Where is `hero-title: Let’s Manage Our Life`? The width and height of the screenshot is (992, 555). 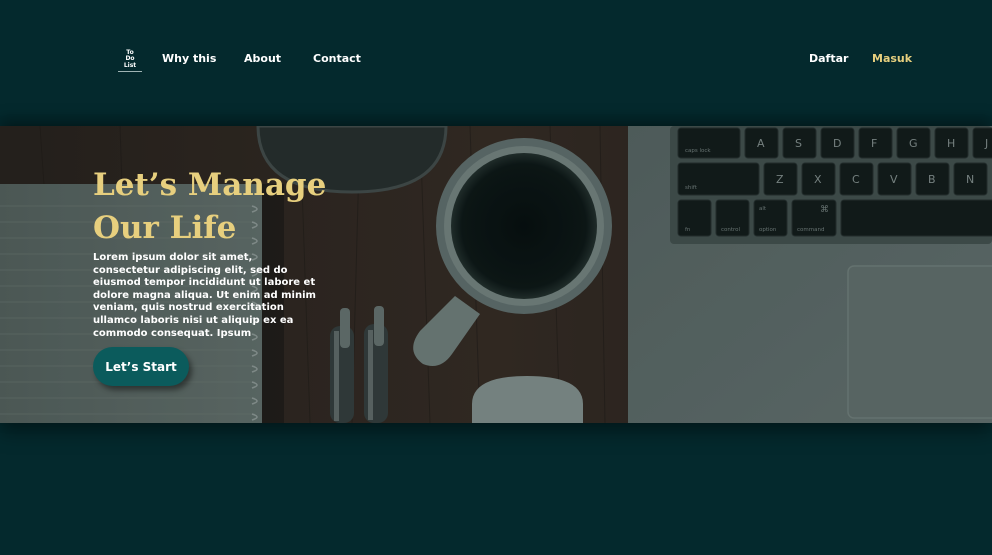
hero-title: Let’s Manage Our Life is located at coordinates (253, 207).